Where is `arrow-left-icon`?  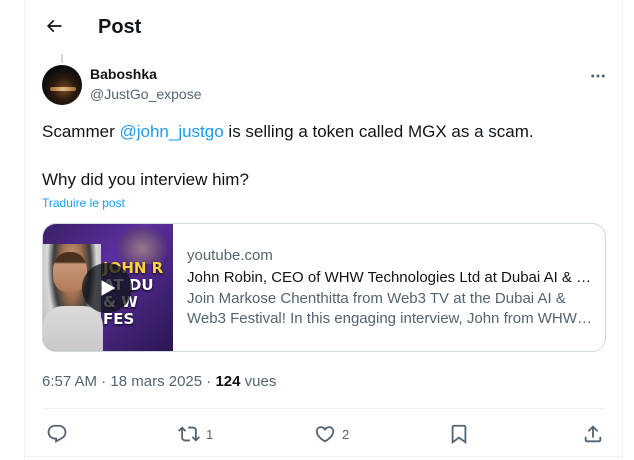 arrow-left-icon is located at coordinates (54, 26).